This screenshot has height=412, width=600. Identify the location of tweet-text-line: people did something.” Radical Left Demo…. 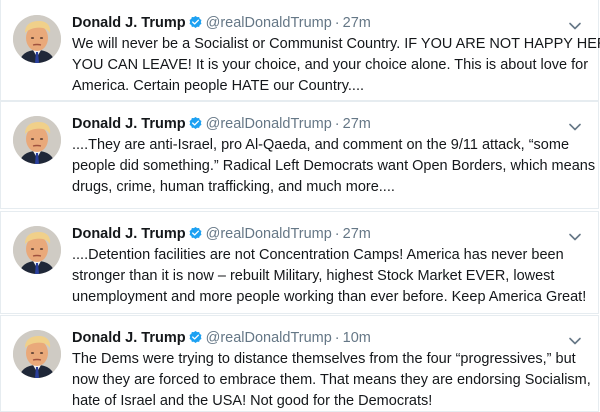
(334, 166).